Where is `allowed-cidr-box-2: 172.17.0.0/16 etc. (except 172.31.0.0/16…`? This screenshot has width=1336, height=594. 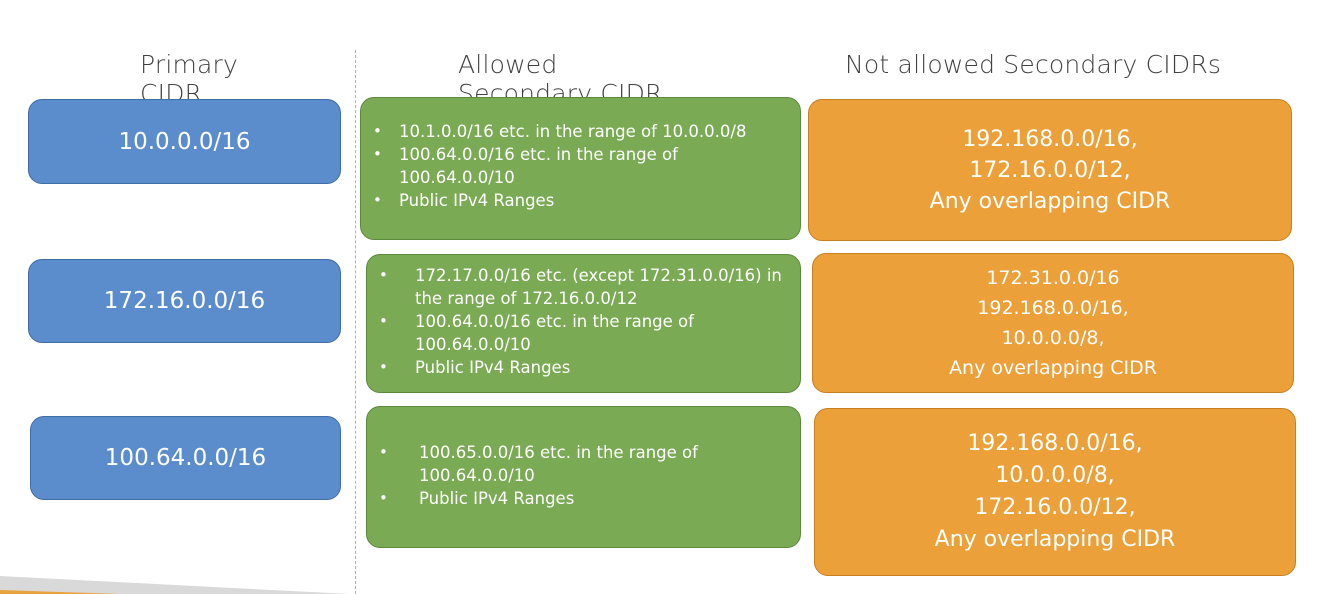
allowed-cidr-box-2: 172.17.0.0/16 etc. (except 172.31.0.0/16… is located at coordinates (583, 323).